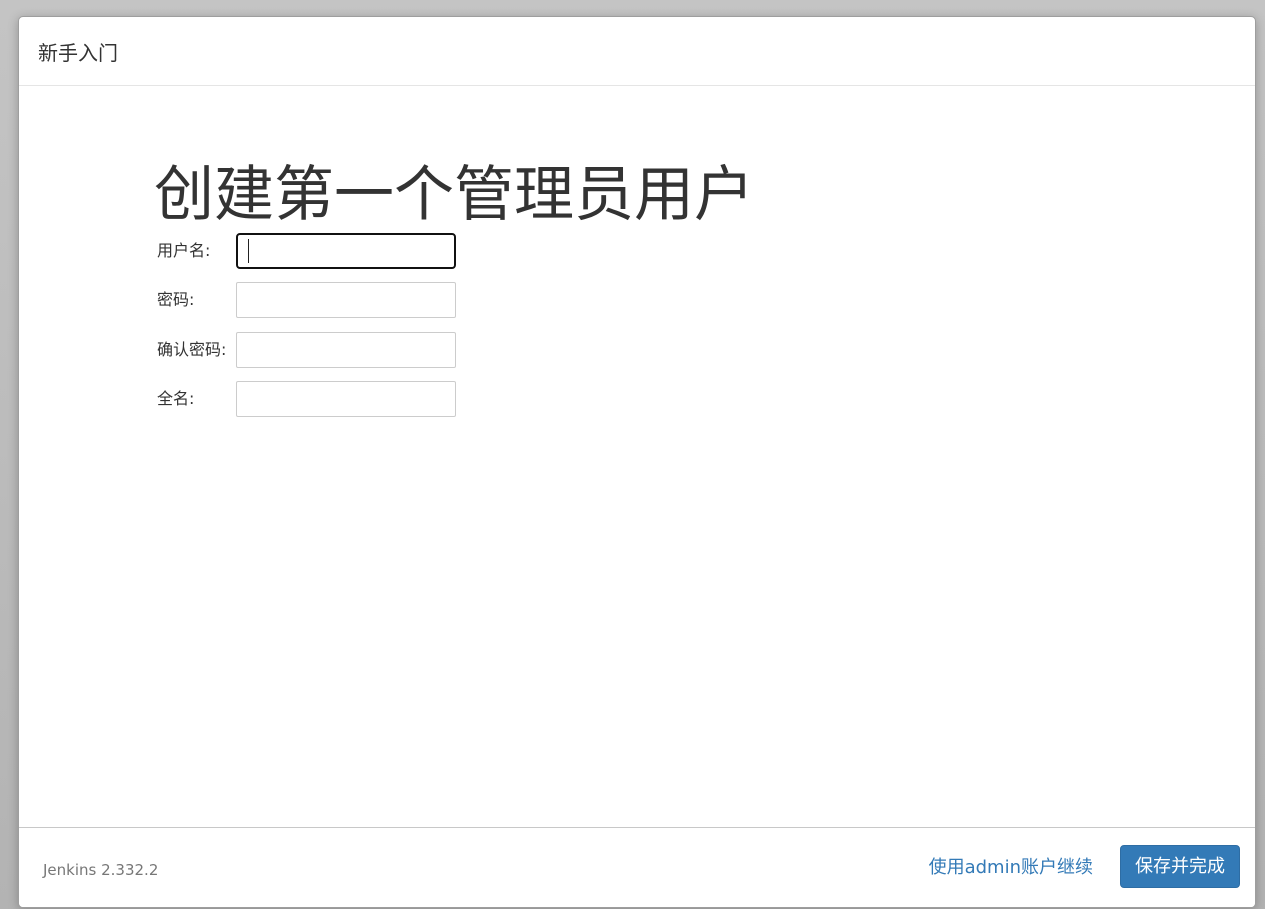  Describe the element at coordinates (101, 870) in the screenshot. I see `jenkins-version: Jenkins 2.332.2` at that location.